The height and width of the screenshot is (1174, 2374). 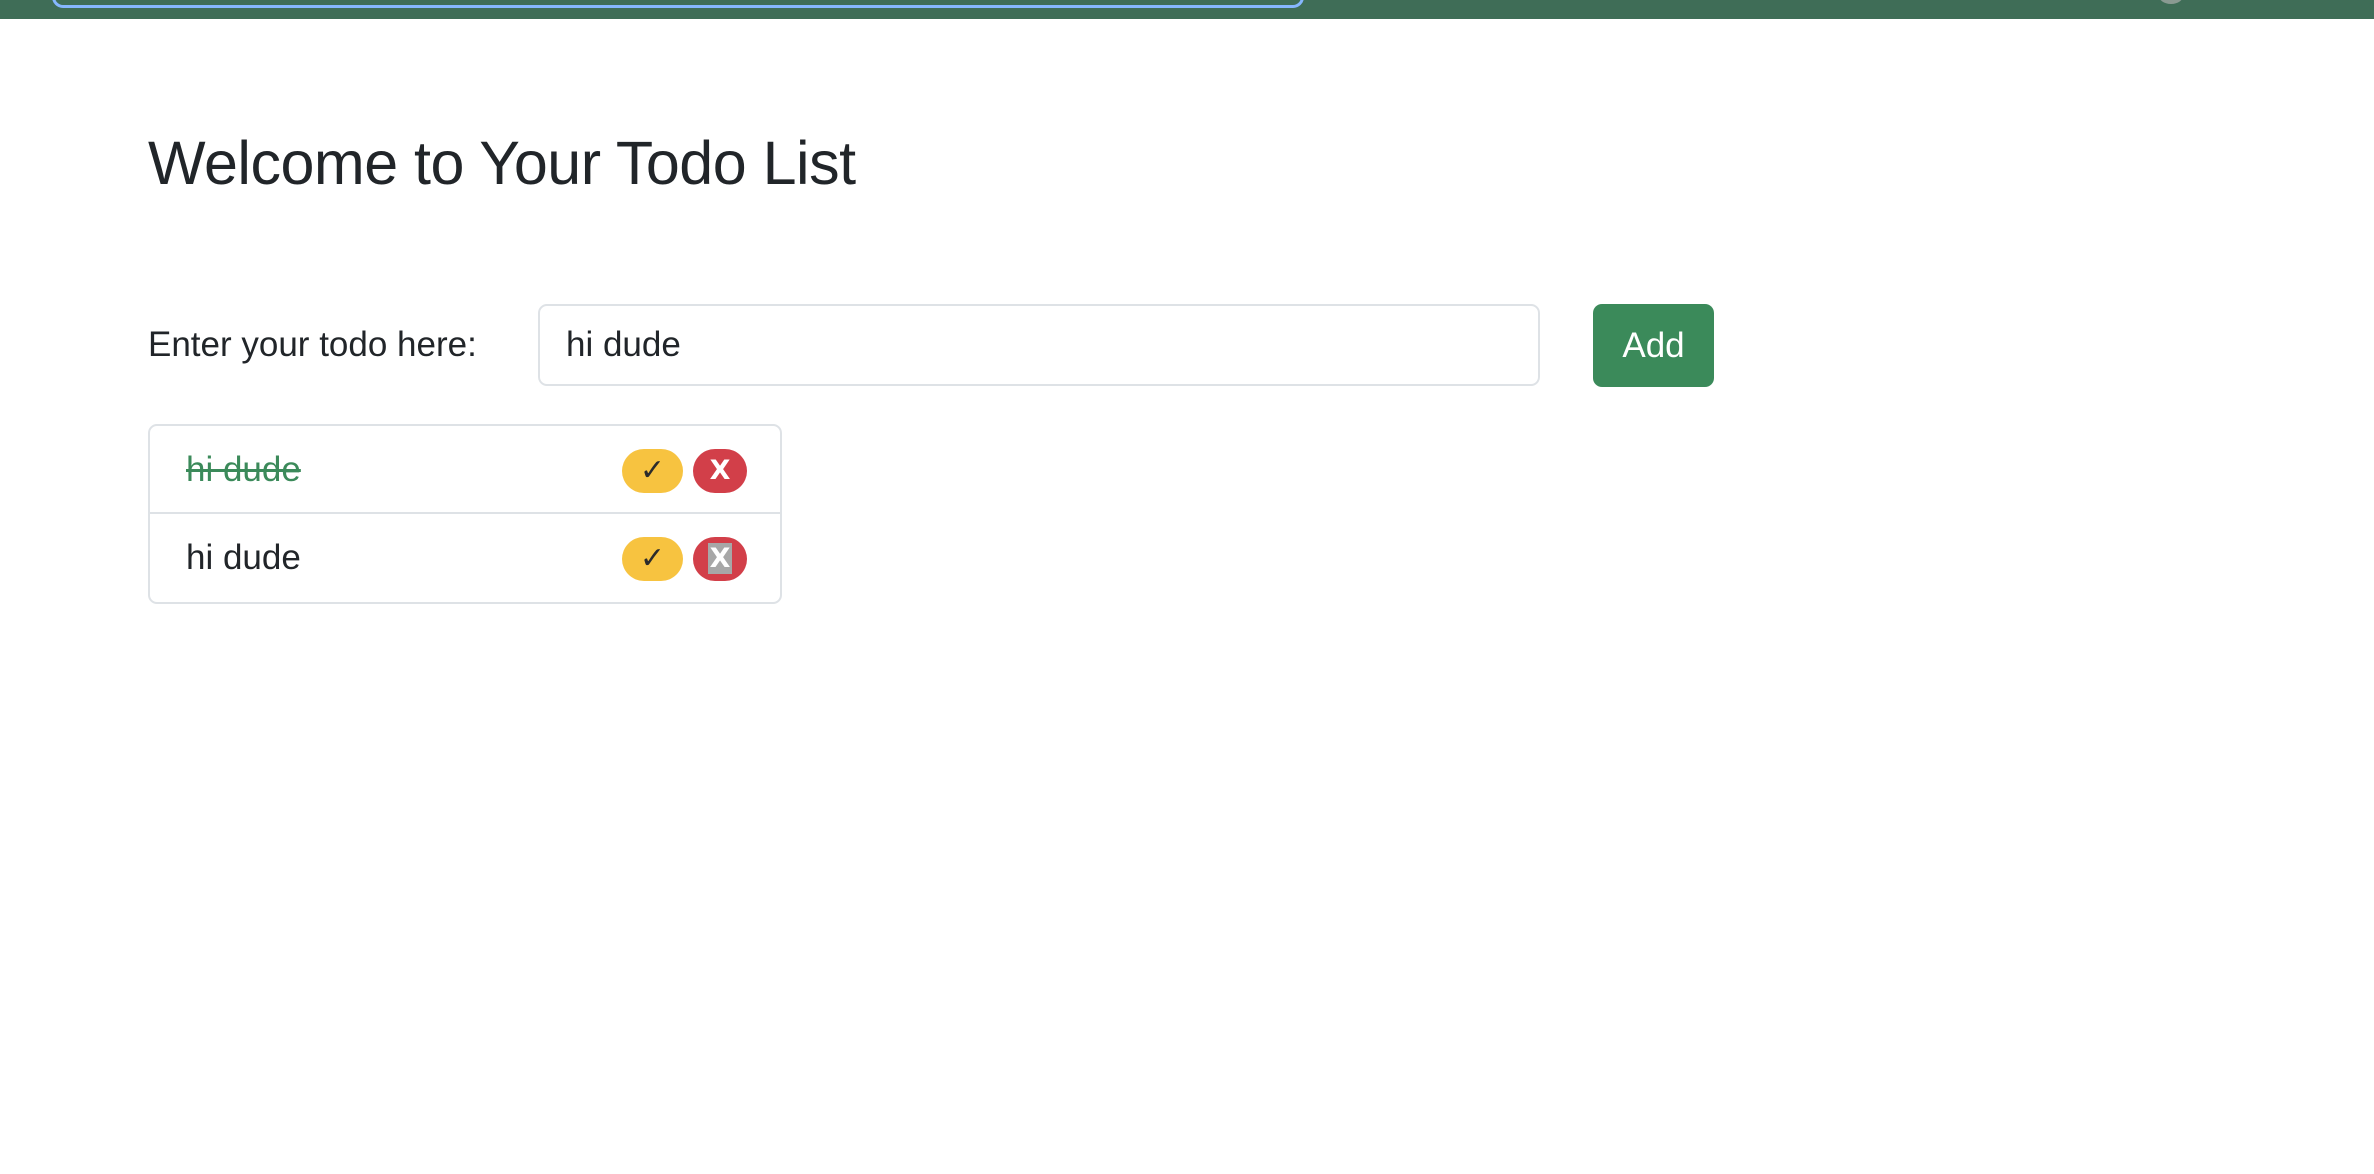 I want to click on todo-list: hi dude ✓ X hi dude ✓ X, so click(x=465, y=514).